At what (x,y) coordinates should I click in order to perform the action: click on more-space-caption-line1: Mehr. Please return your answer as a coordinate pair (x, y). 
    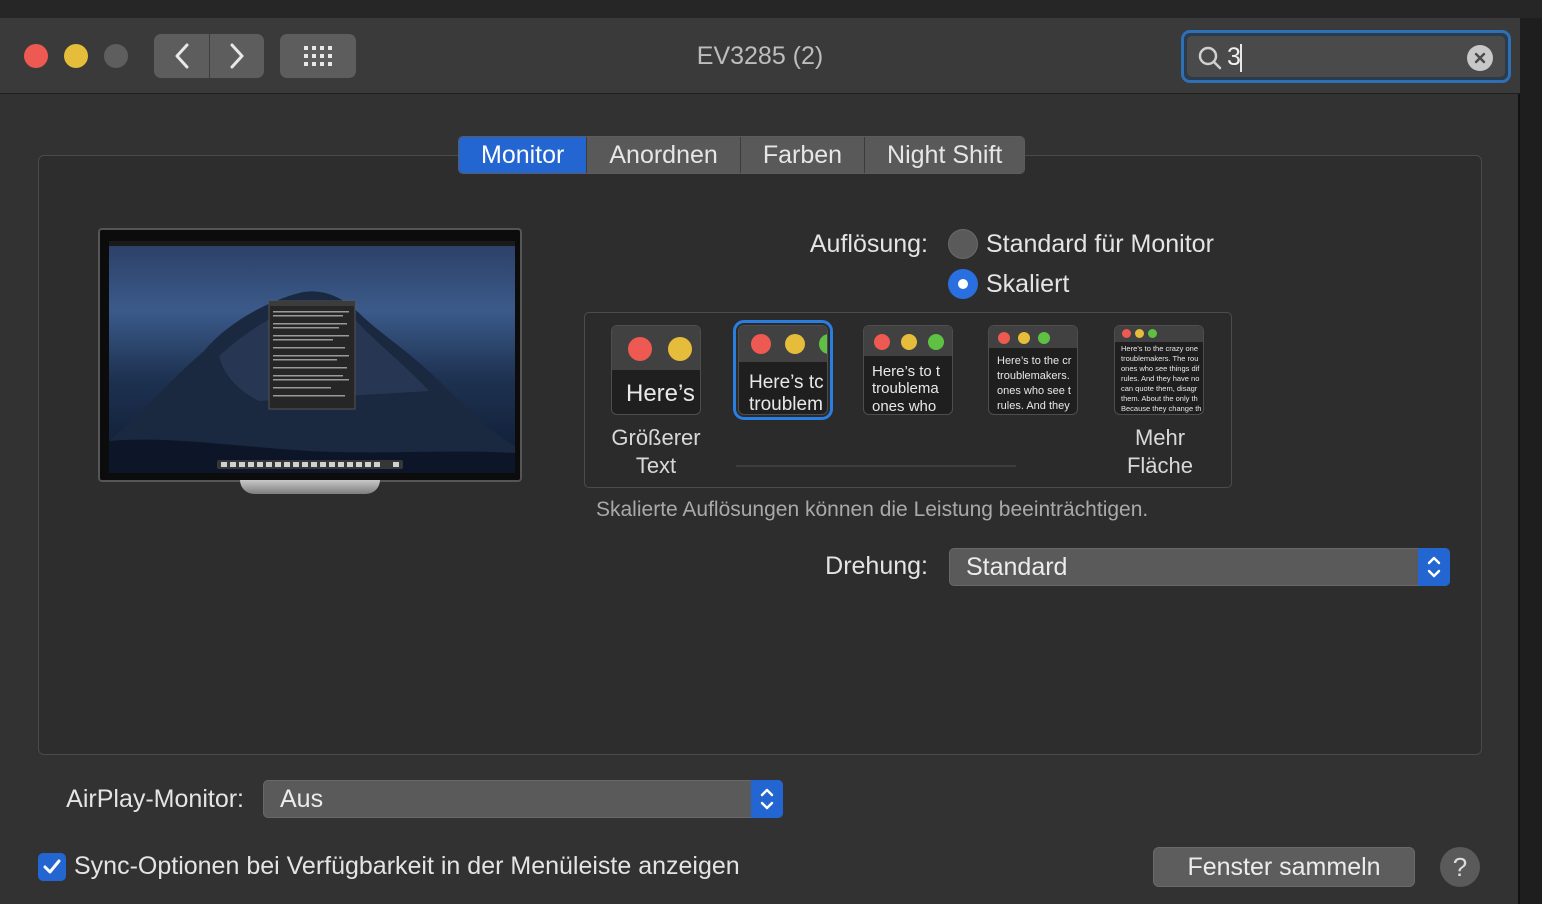
    Looking at the image, I should click on (1160, 437).